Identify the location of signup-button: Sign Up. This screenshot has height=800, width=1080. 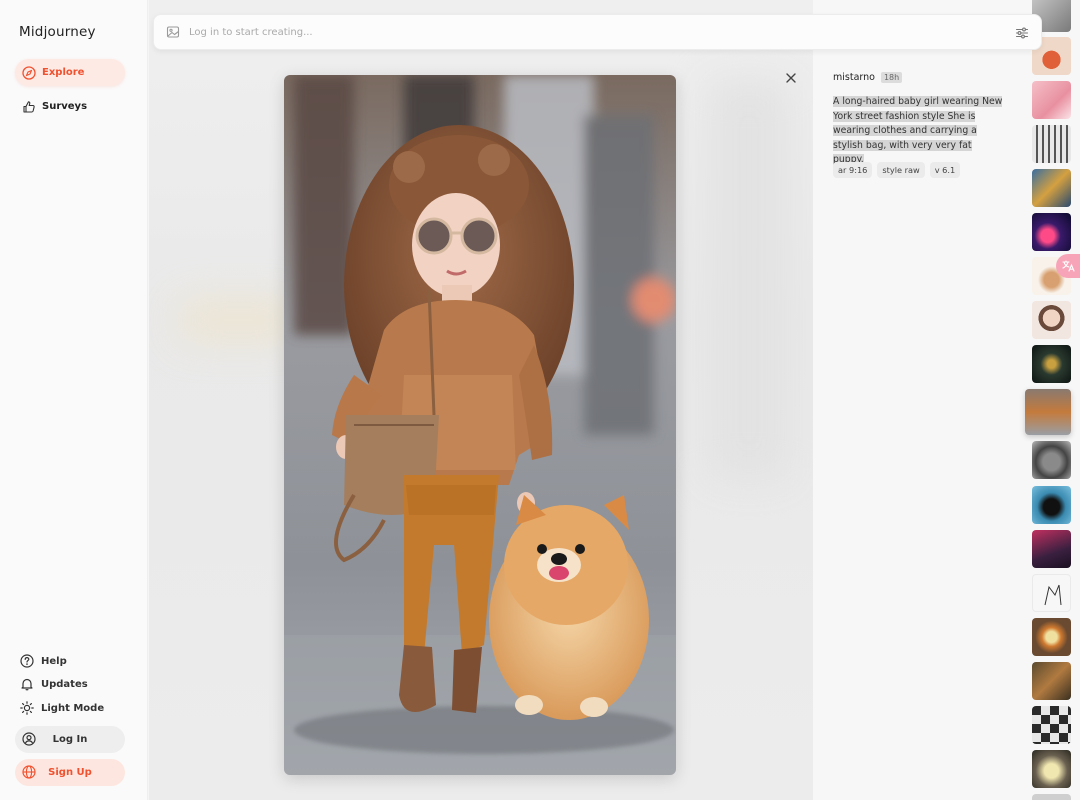
(70, 772).